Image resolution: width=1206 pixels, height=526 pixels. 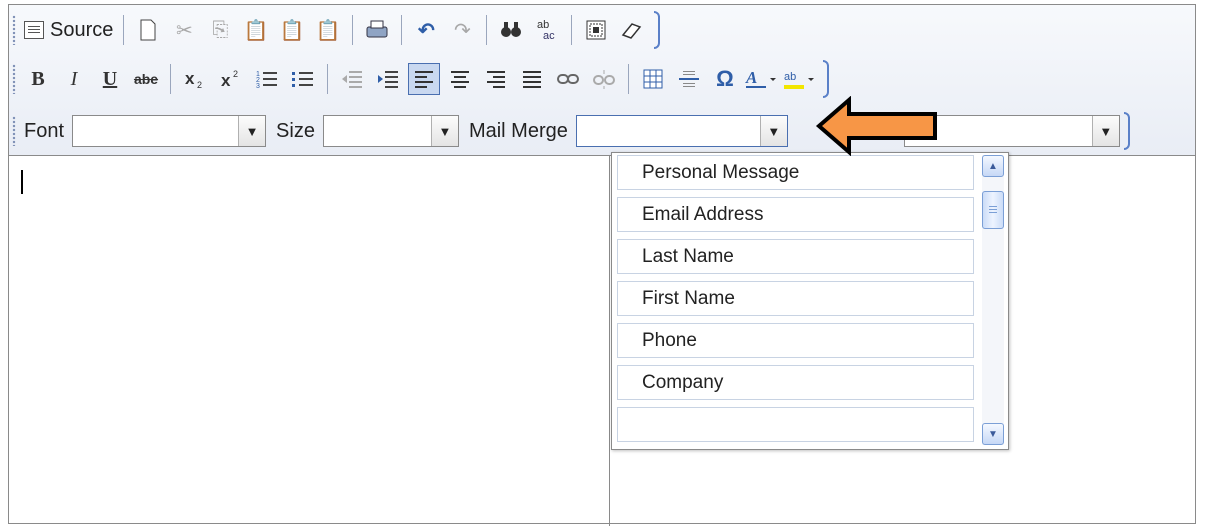 What do you see at coordinates (569, 131) in the screenshot?
I see `toolbar-row-3: Font ▼ Size ▼ Mail Merge ▼ ▼` at bounding box center [569, 131].